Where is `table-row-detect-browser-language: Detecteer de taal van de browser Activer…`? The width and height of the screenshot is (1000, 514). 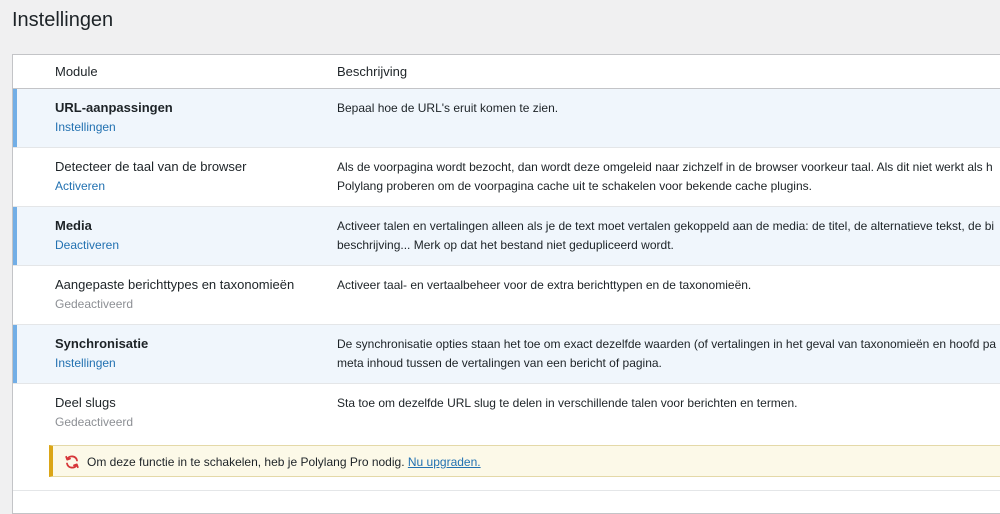 table-row-detect-browser-language: Detecteer de taal van de browser Activer… is located at coordinates (506, 177).